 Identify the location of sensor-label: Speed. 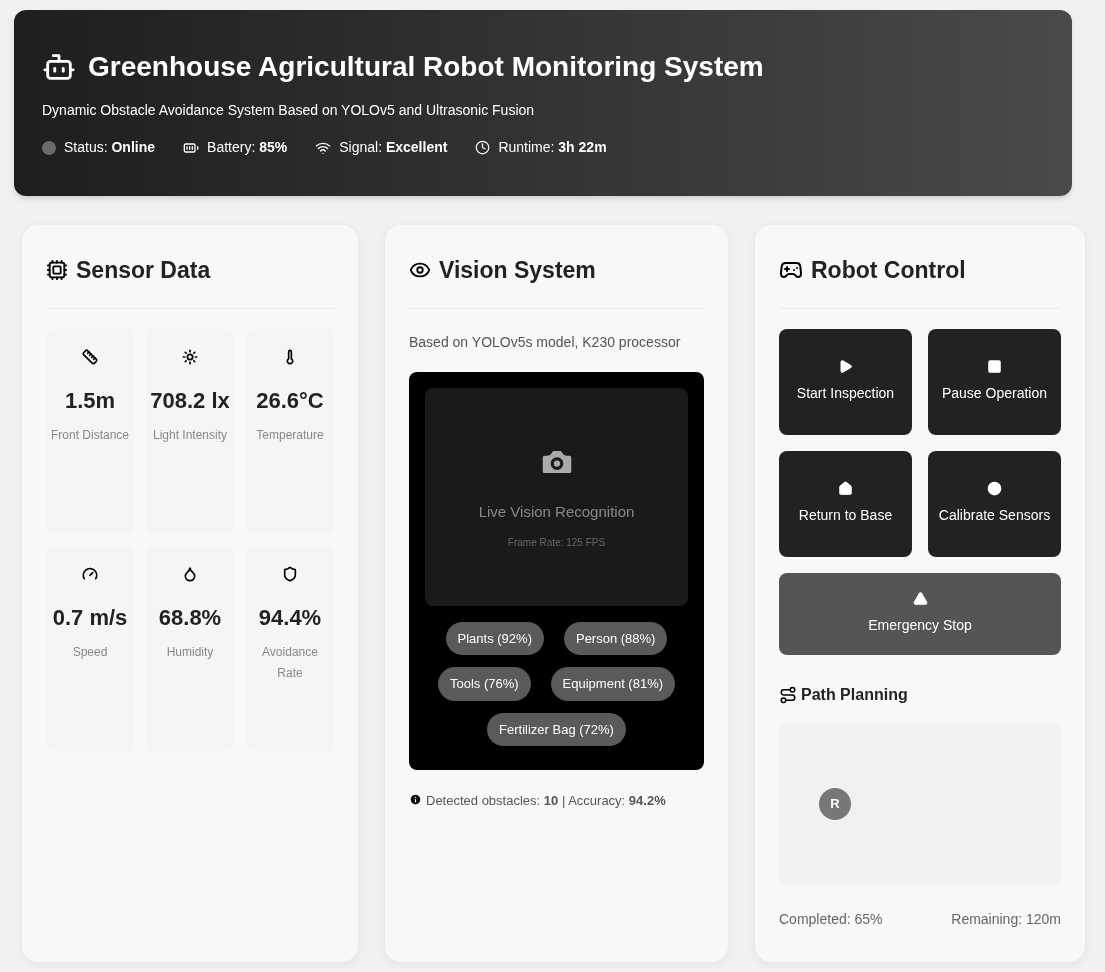
(90, 652).